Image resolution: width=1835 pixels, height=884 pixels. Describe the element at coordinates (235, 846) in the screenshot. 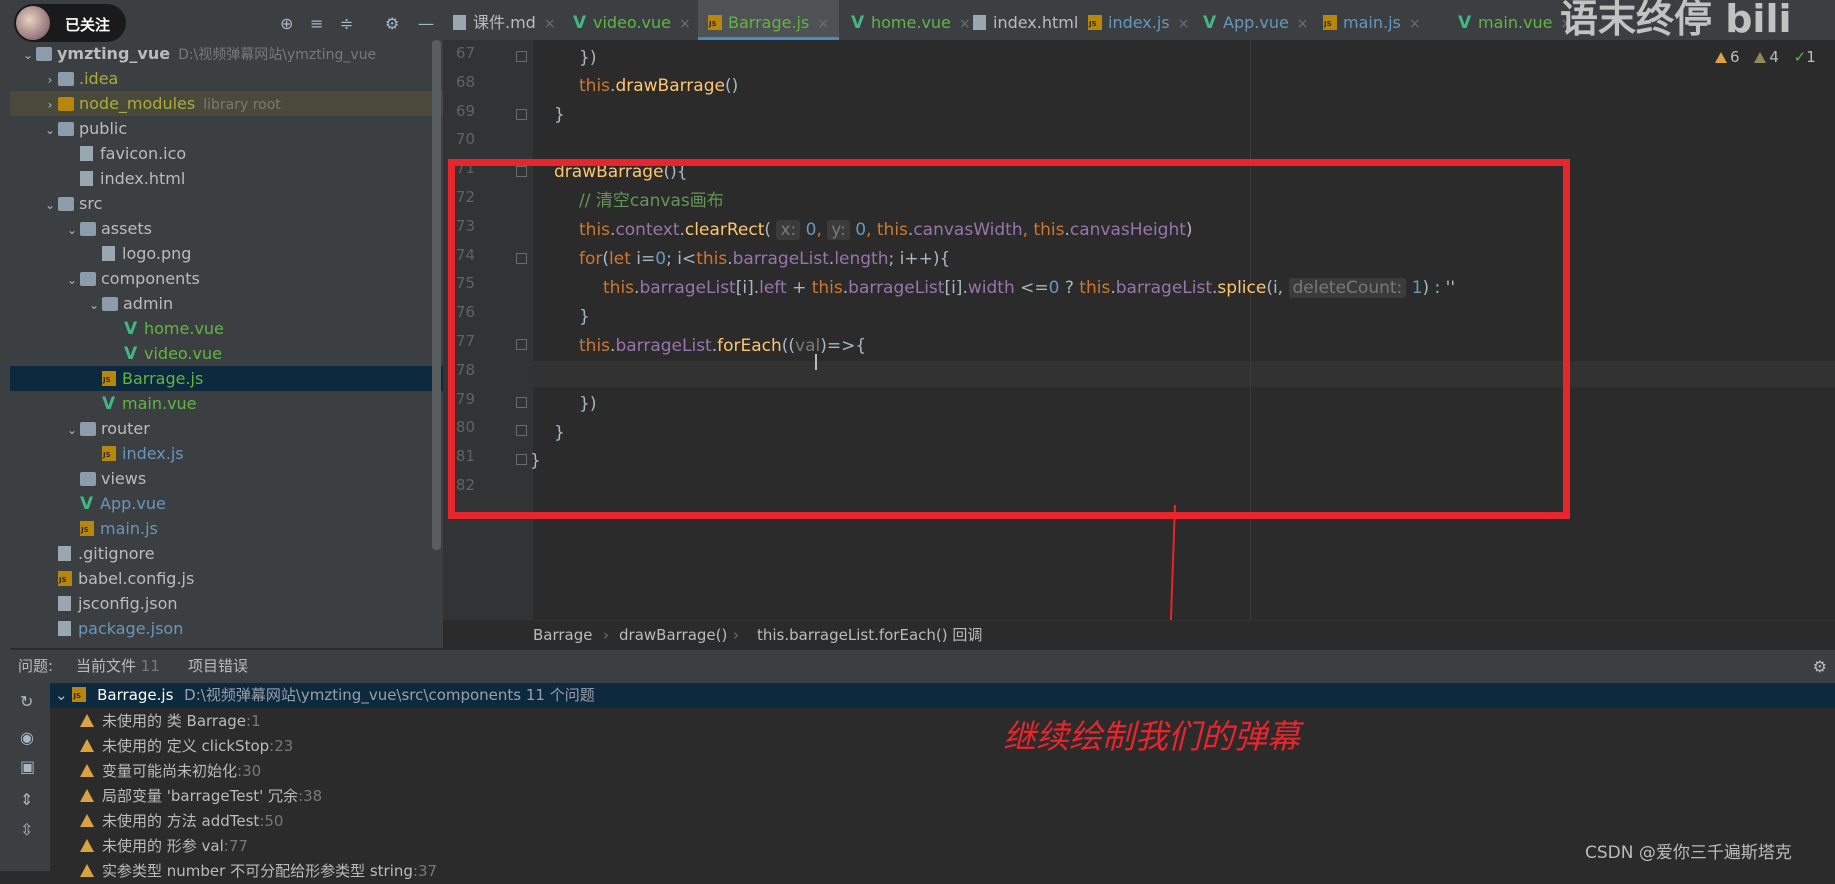

I see `problem-line: :77` at that location.